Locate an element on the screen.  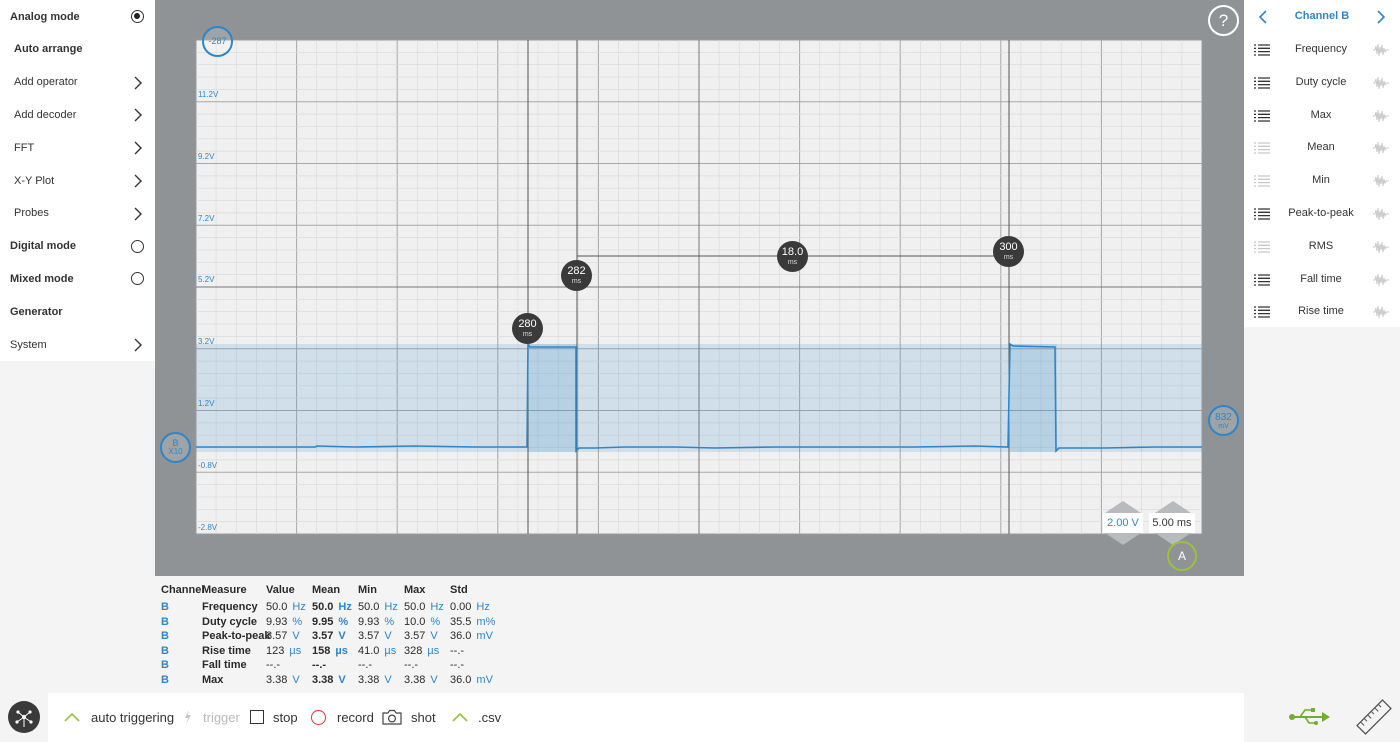
cursor-delta: 18.0 ms is located at coordinates (792, 256).